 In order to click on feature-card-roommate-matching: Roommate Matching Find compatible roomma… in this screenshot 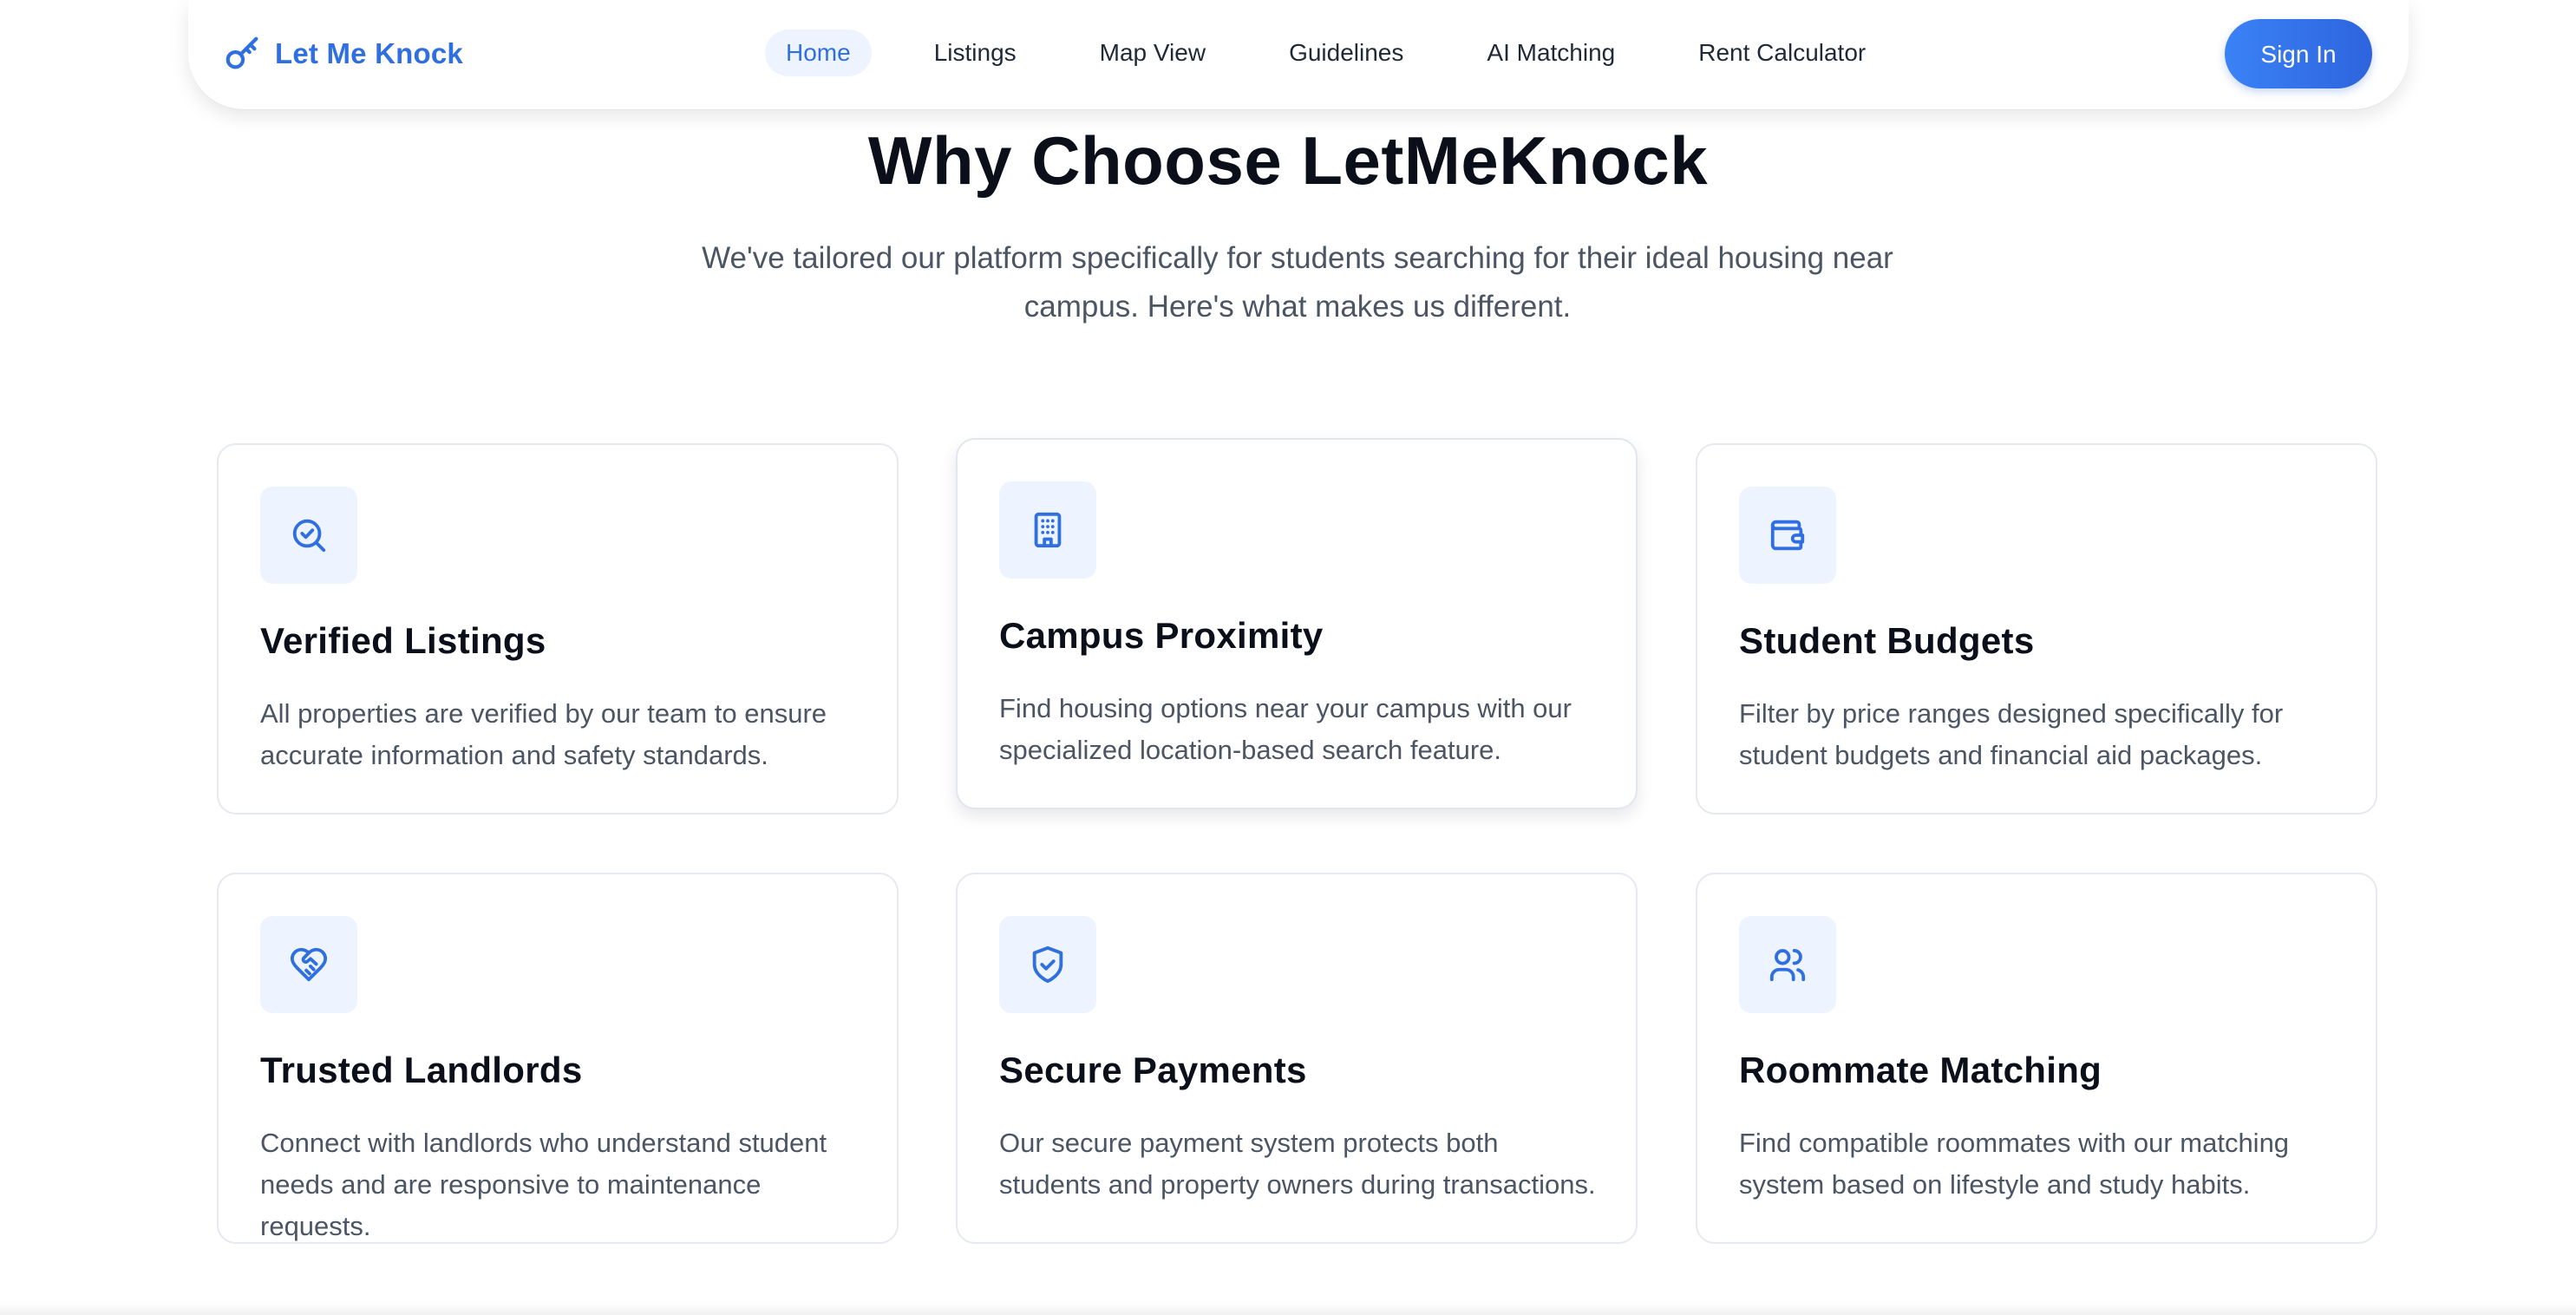, I will do `click(2036, 1058)`.